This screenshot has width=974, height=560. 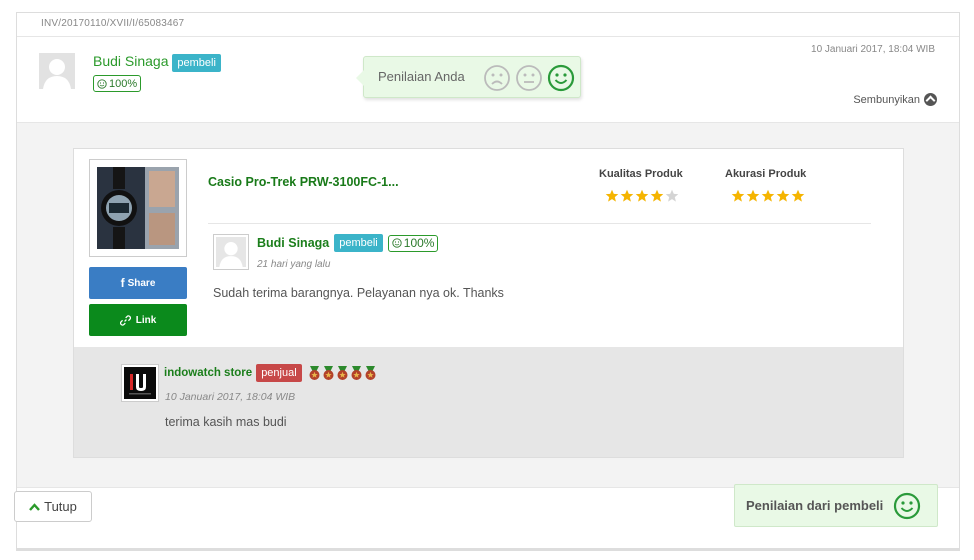 What do you see at coordinates (930, 99) in the screenshot?
I see `chevron-up-circle-icon` at bounding box center [930, 99].